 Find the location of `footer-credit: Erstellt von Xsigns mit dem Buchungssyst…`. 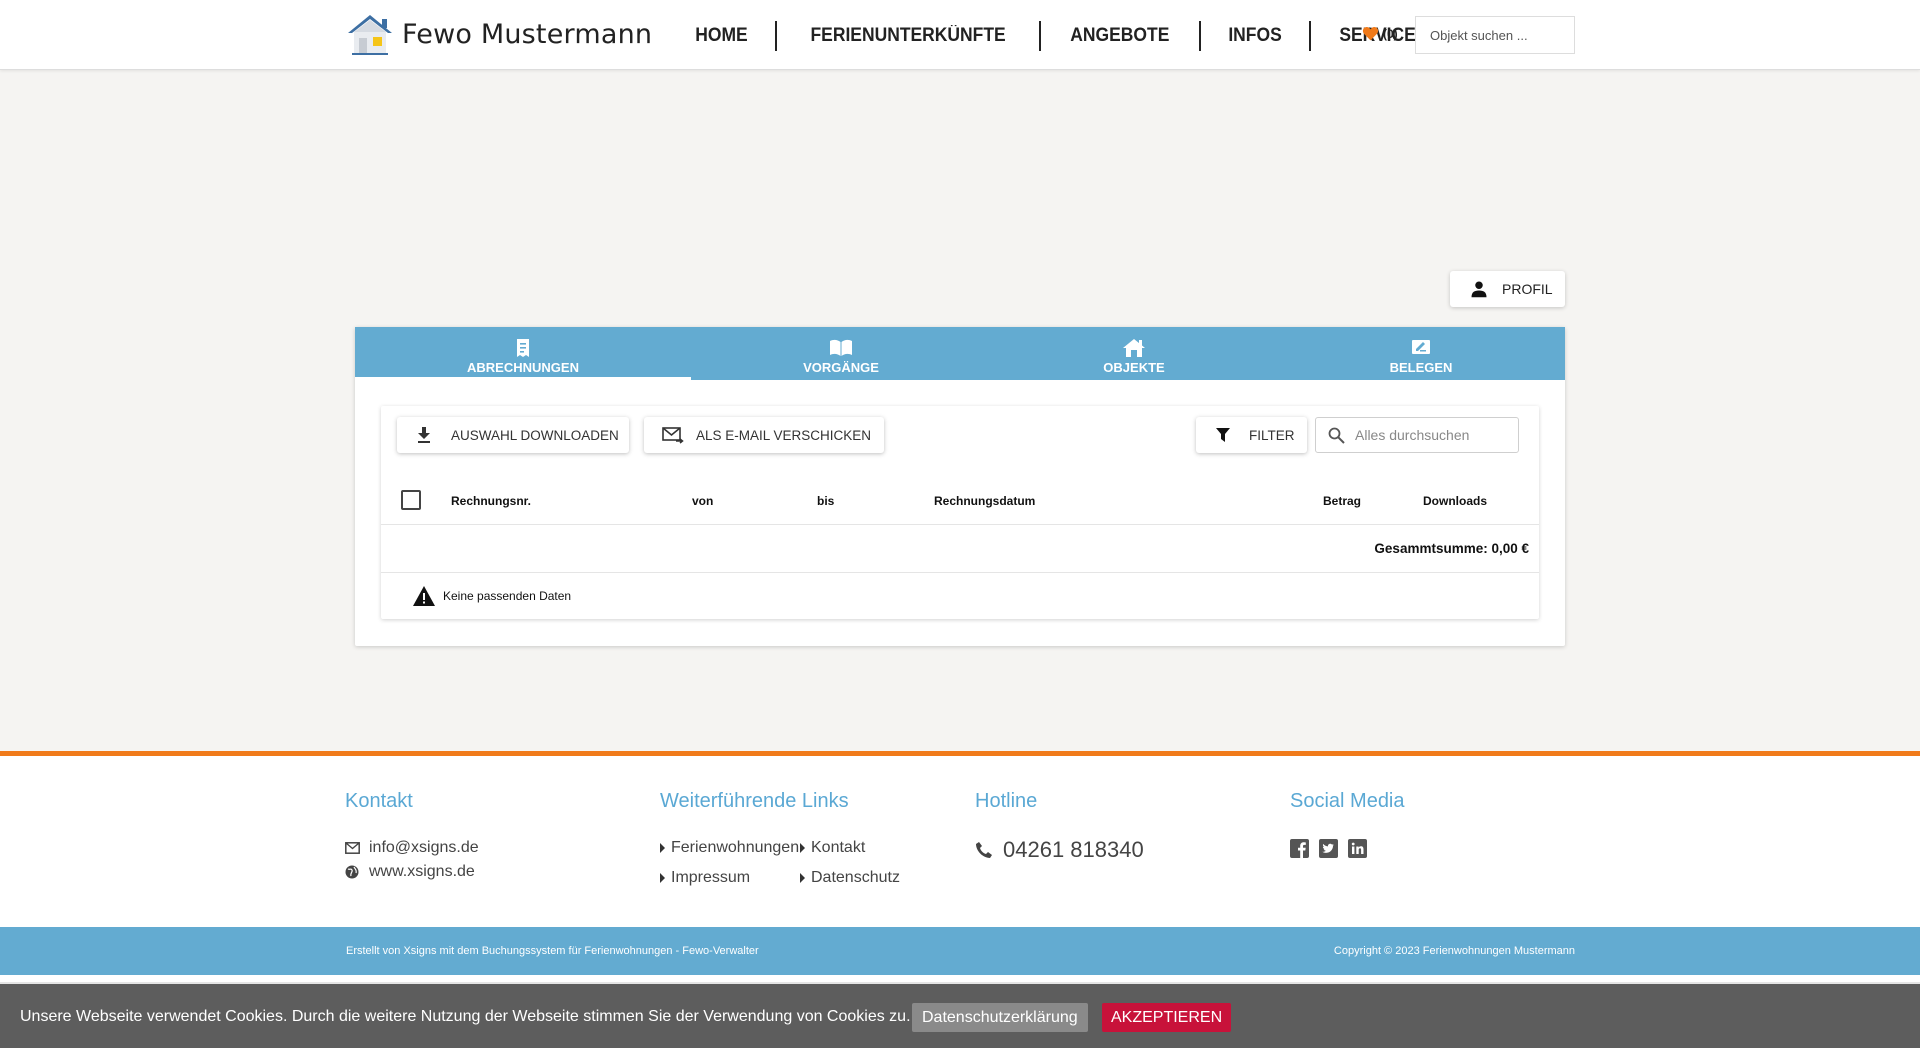

footer-credit: Erstellt von Xsigns mit dem Buchungssyst… is located at coordinates (552, 951).